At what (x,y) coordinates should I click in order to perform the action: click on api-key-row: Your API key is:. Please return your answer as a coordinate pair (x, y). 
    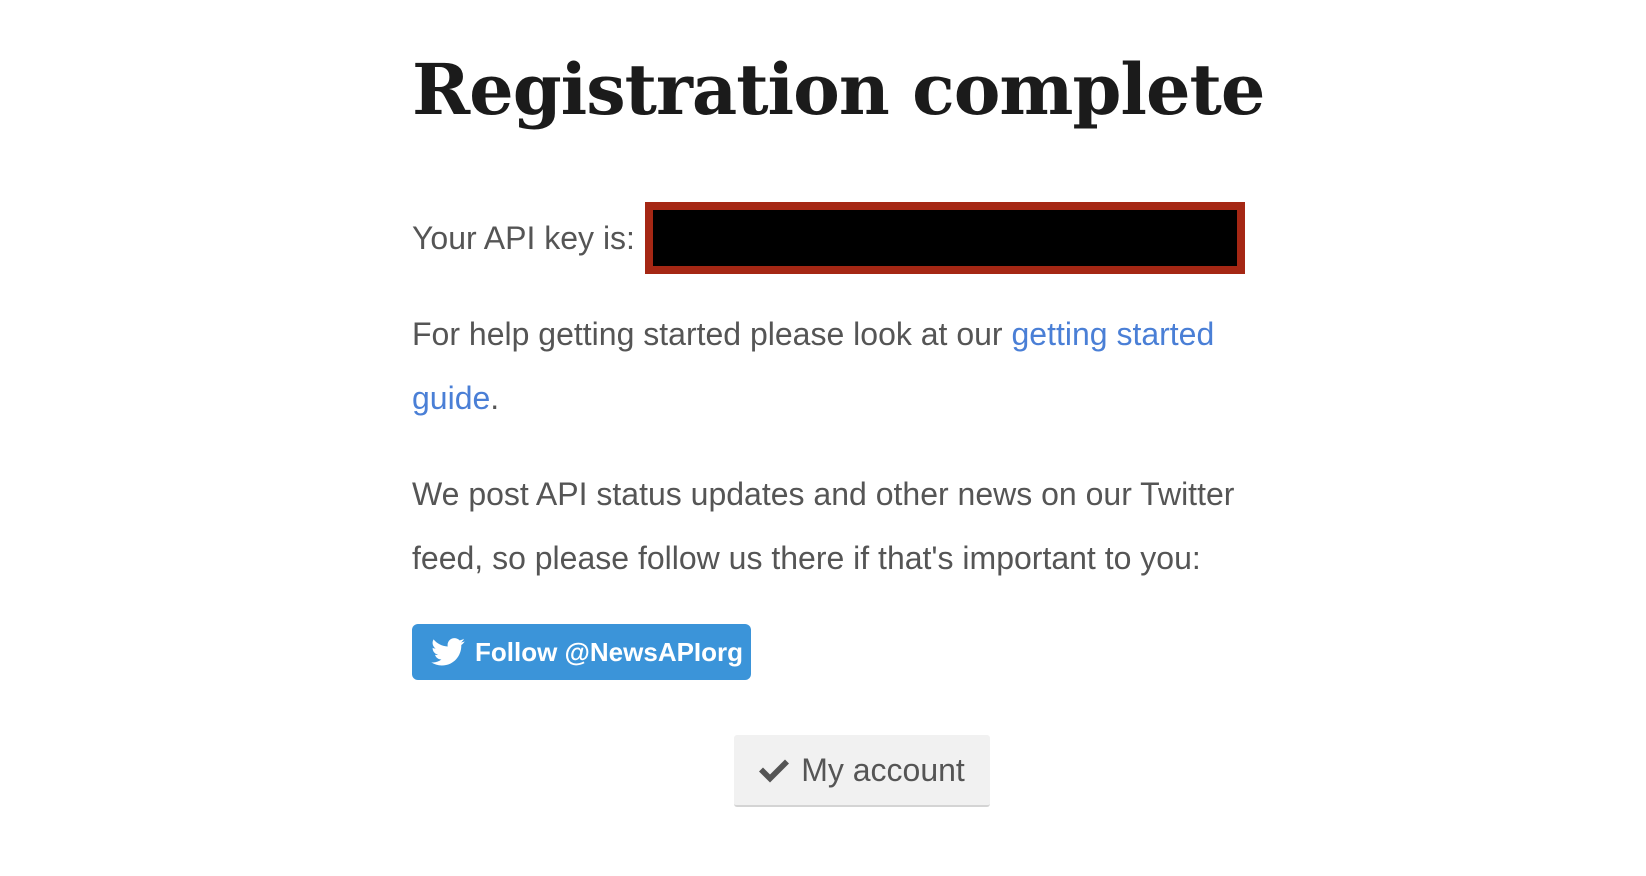
    Looking at the image, I should click on (828, 238).